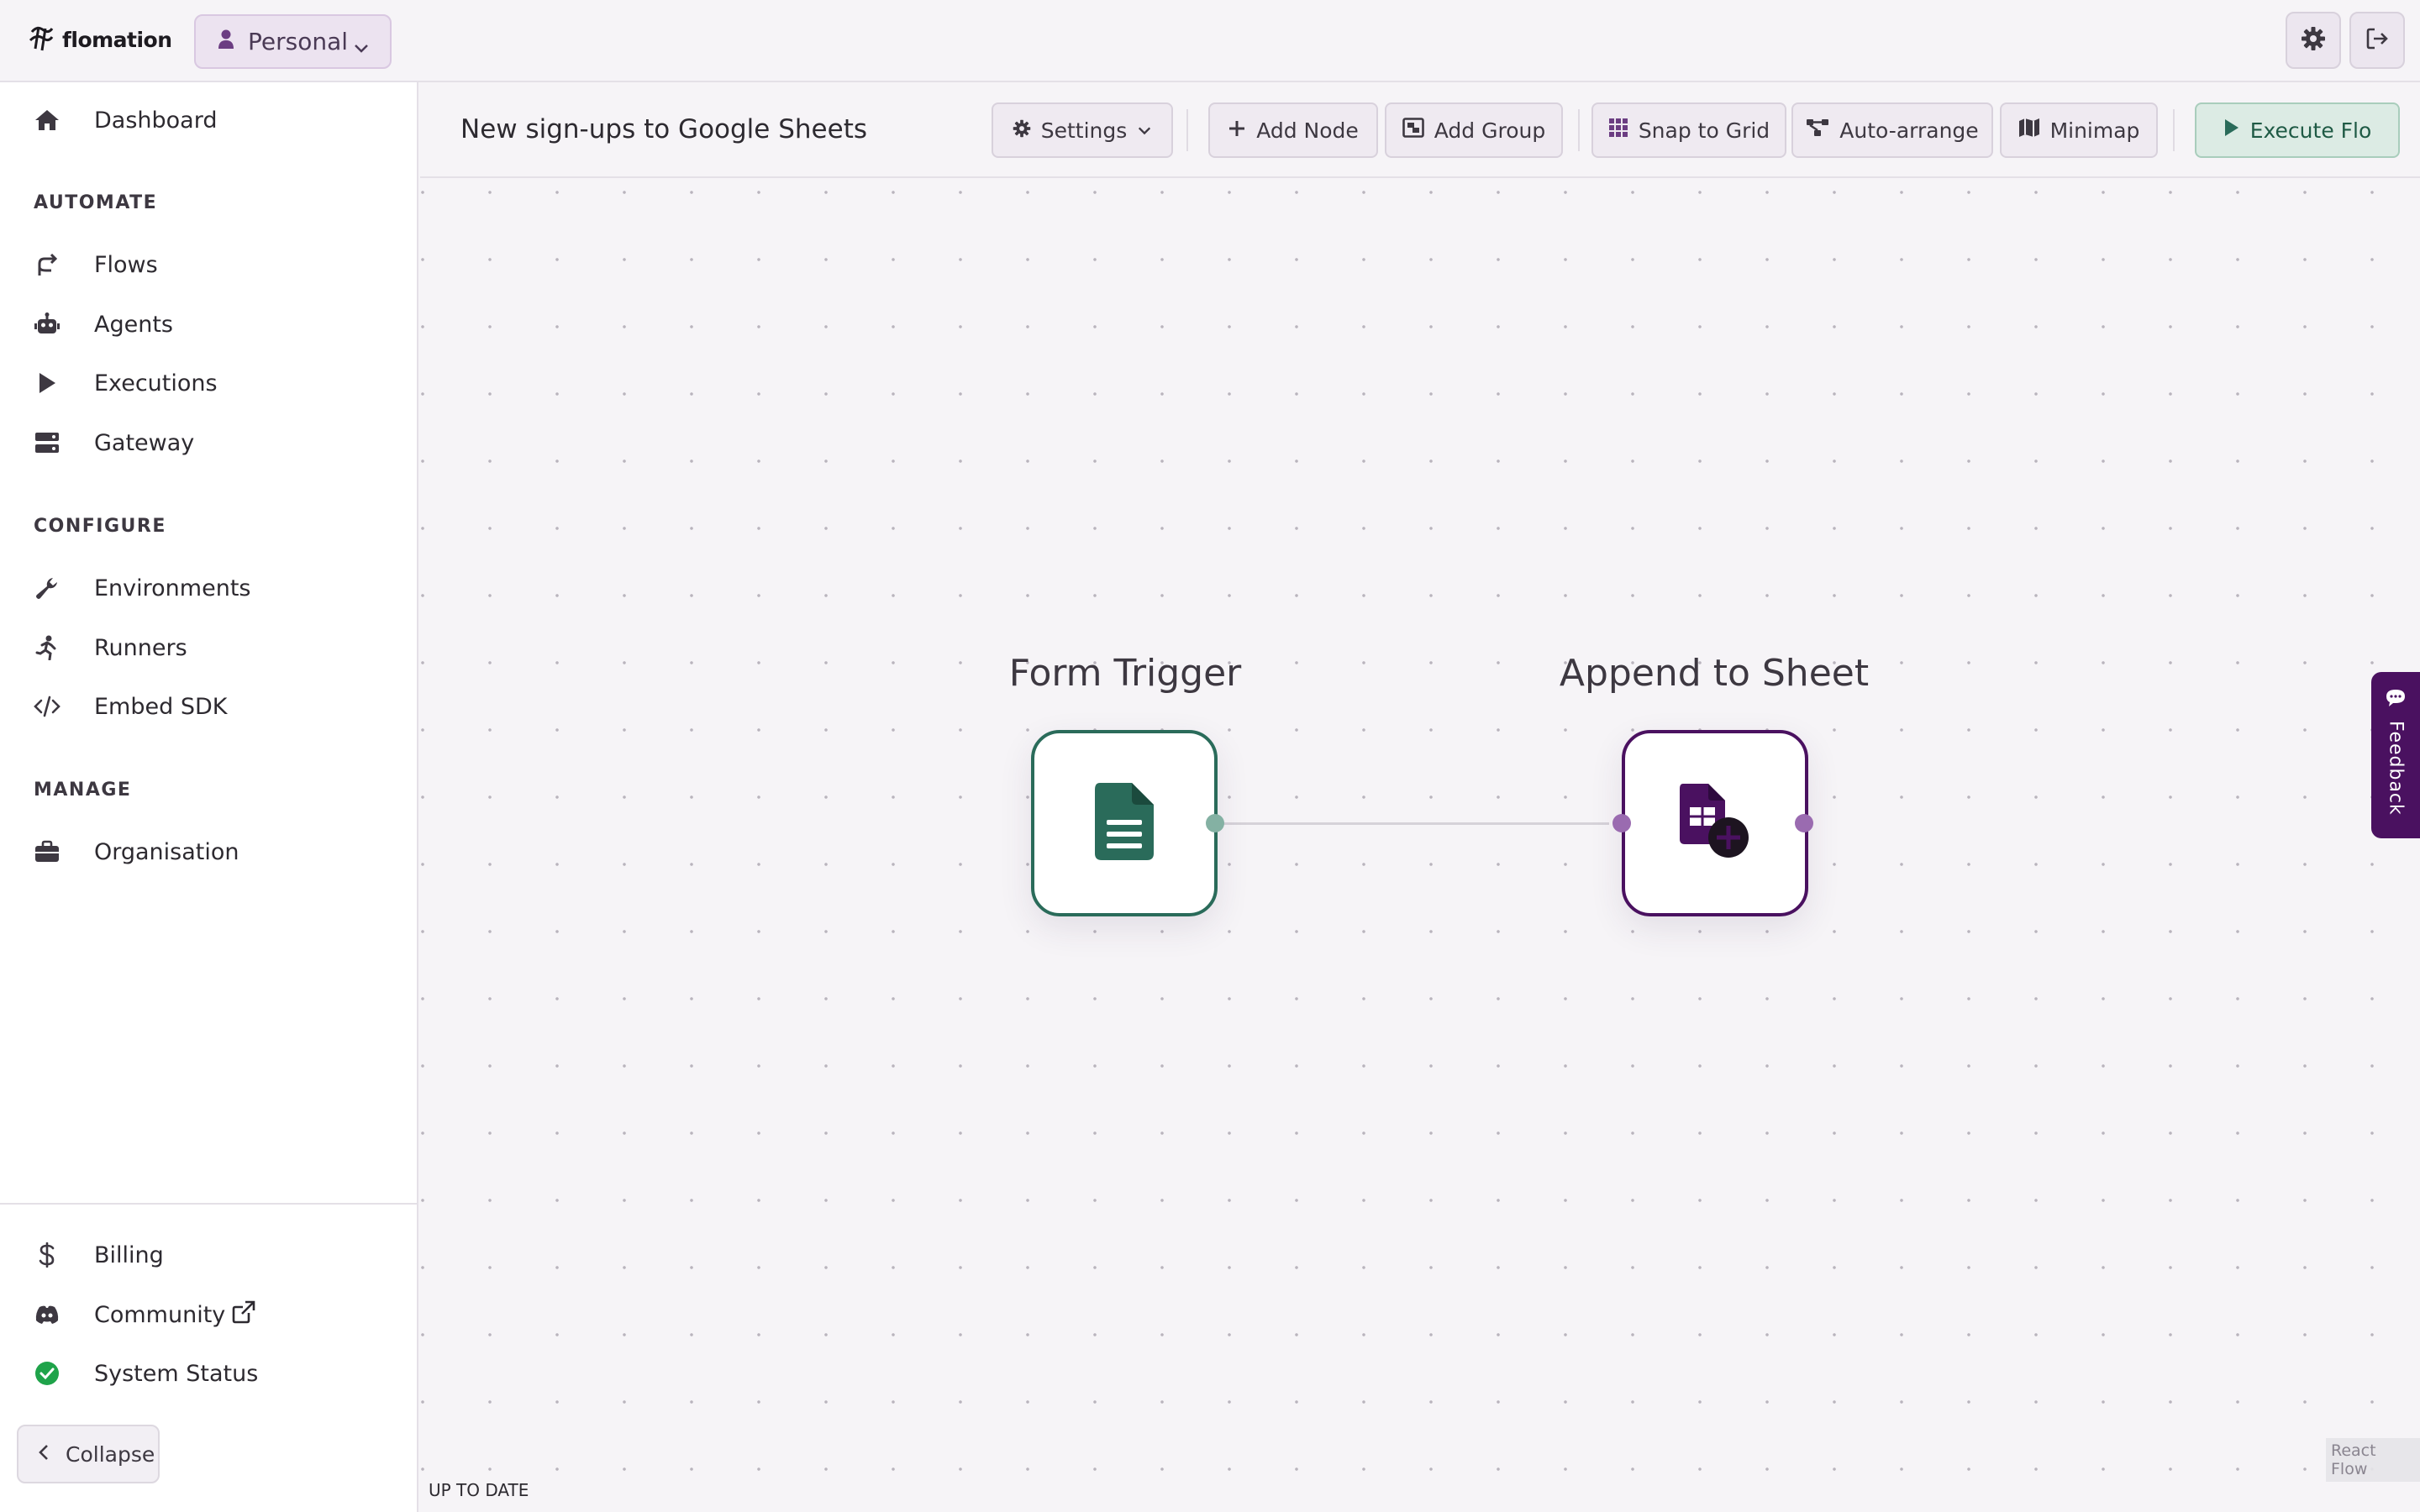  I want to click on workspace-label: Personal, so click(299, 41).